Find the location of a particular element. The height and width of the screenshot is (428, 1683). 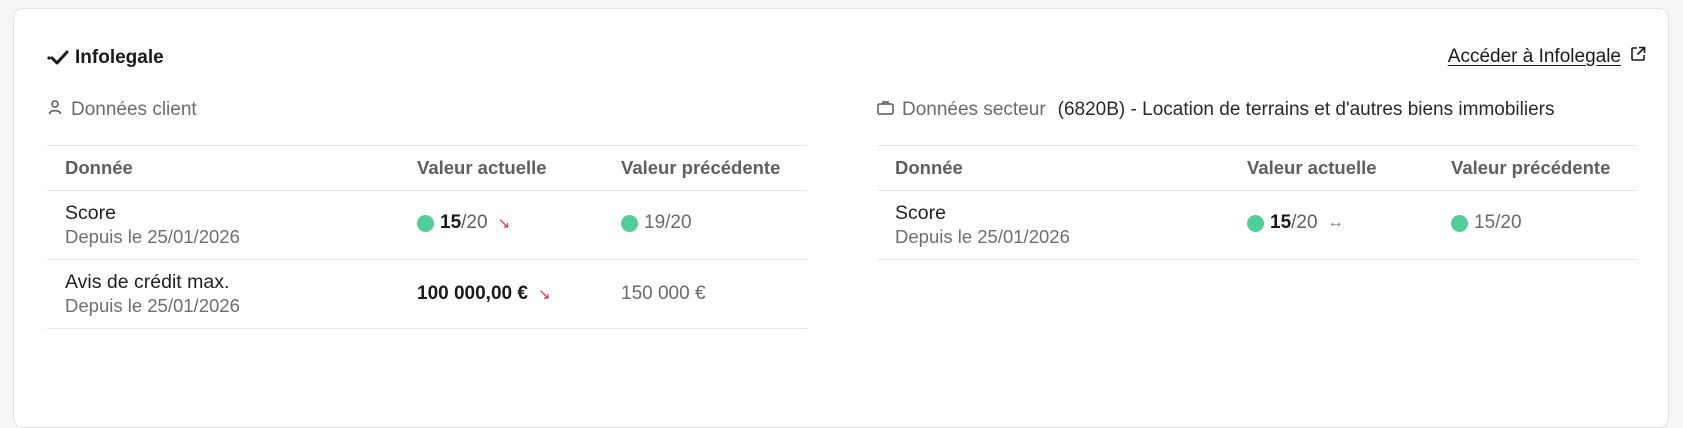

trend-stable-icon: ↔ is located at coordinates (1335, 223).